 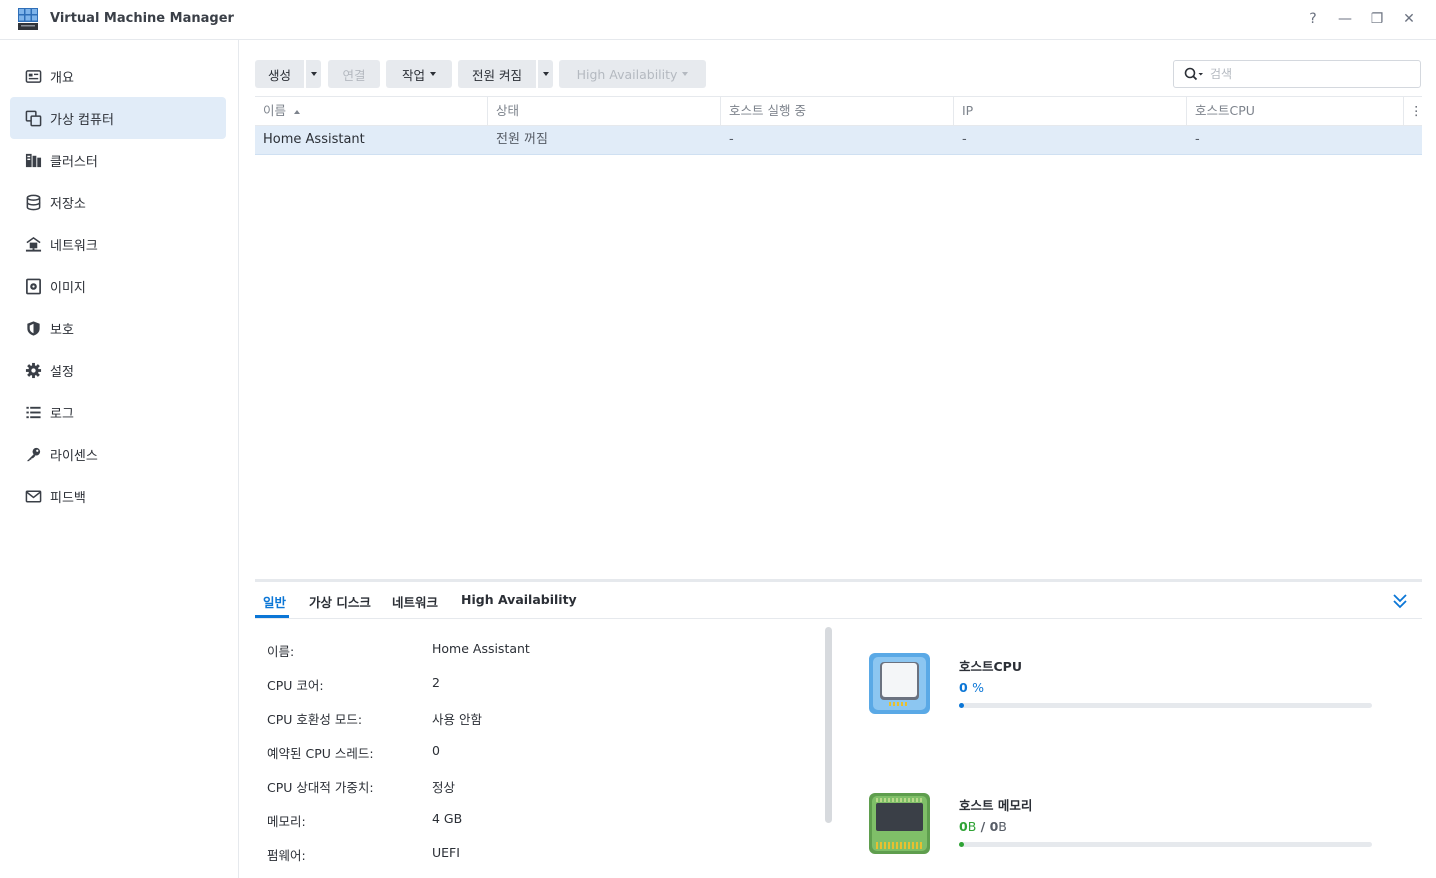 What do you see at coordinates (118, 454) in the screenshot?
I see `sidebar-item-license: 라이센스` at bounding box center [118, 454].